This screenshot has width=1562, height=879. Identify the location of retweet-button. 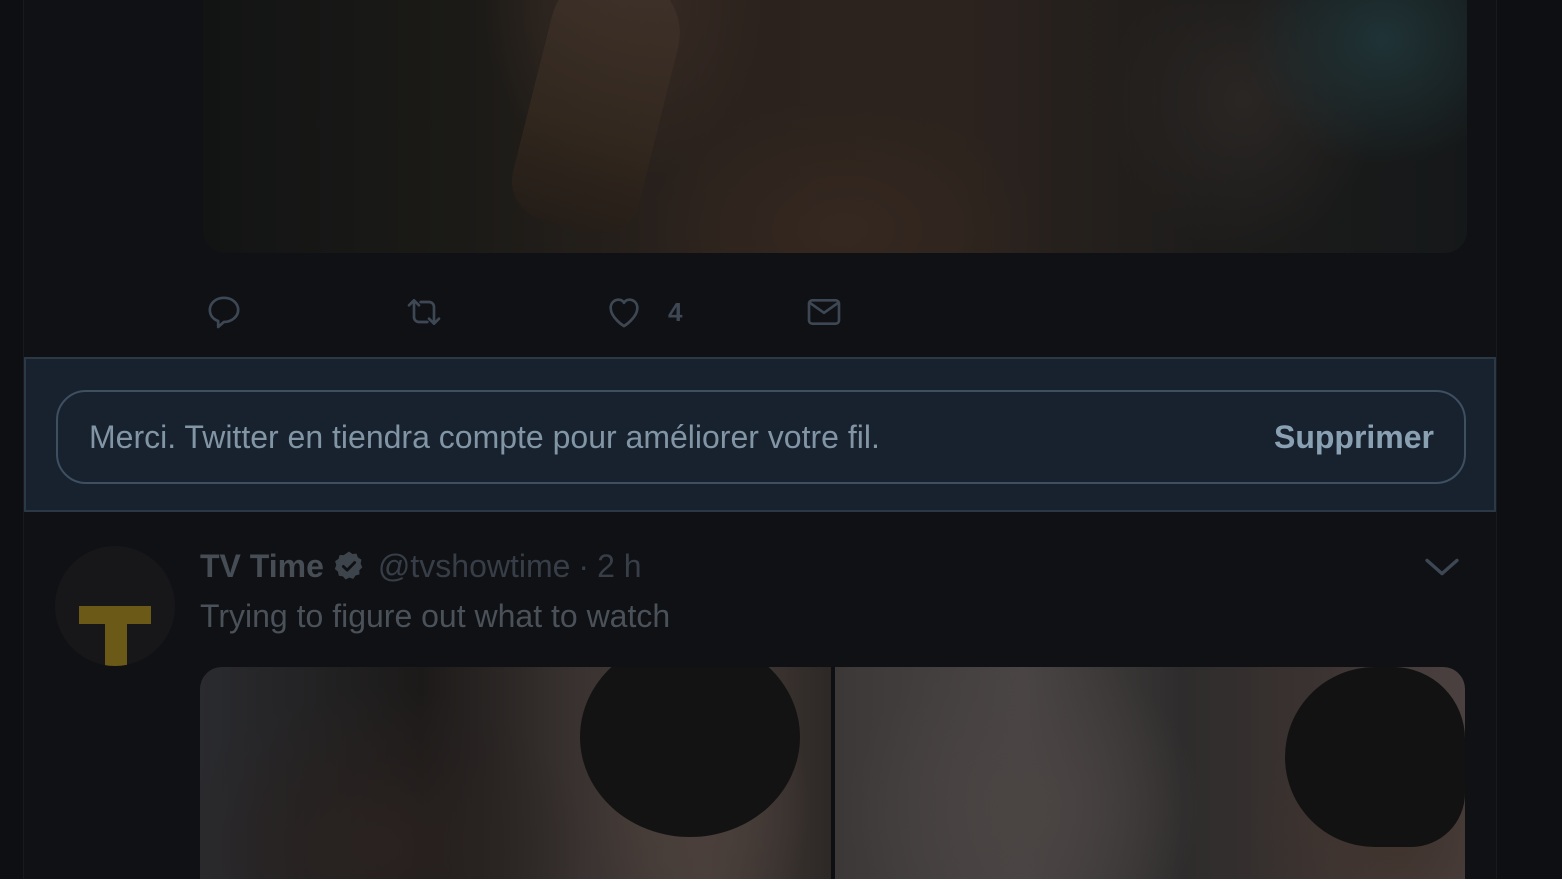
(424, 312).